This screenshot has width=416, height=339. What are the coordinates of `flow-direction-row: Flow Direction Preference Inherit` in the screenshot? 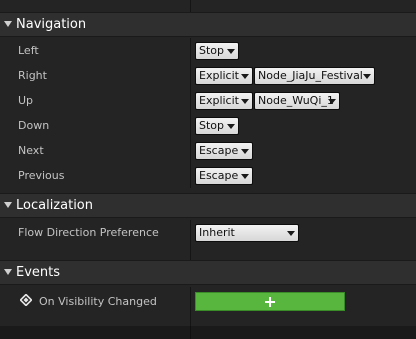 It's located at (208, 232).